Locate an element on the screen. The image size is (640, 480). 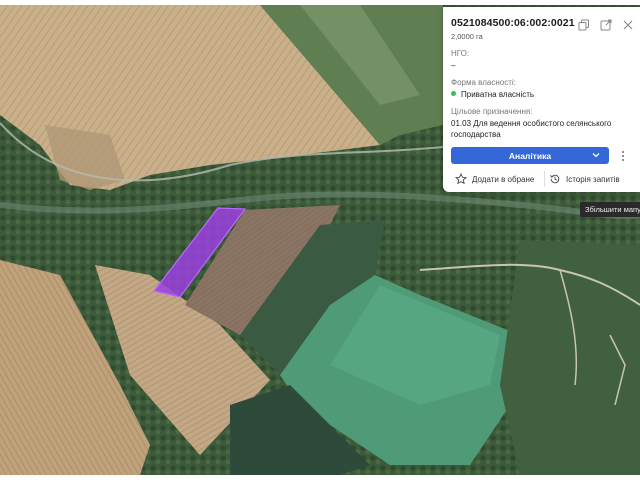
chevron-down-icon is located at coordinates (596, 155).